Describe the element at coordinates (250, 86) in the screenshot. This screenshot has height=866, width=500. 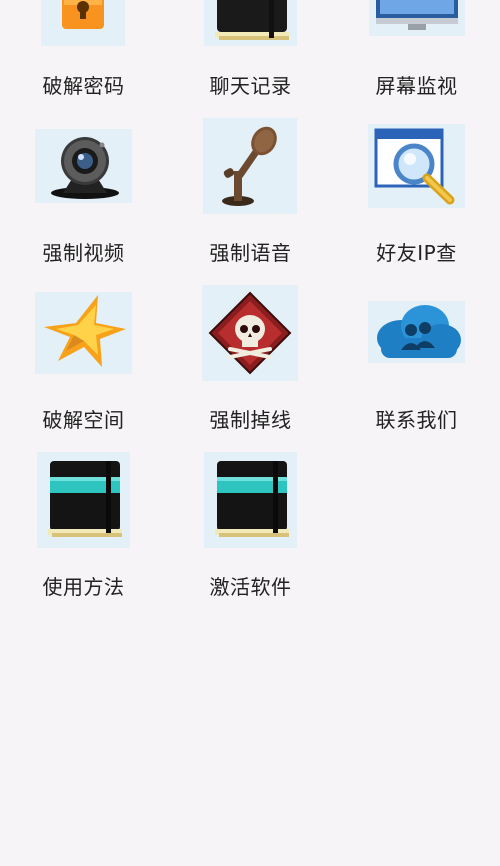
I see `grid-item-label: 聊天记录` at that location.